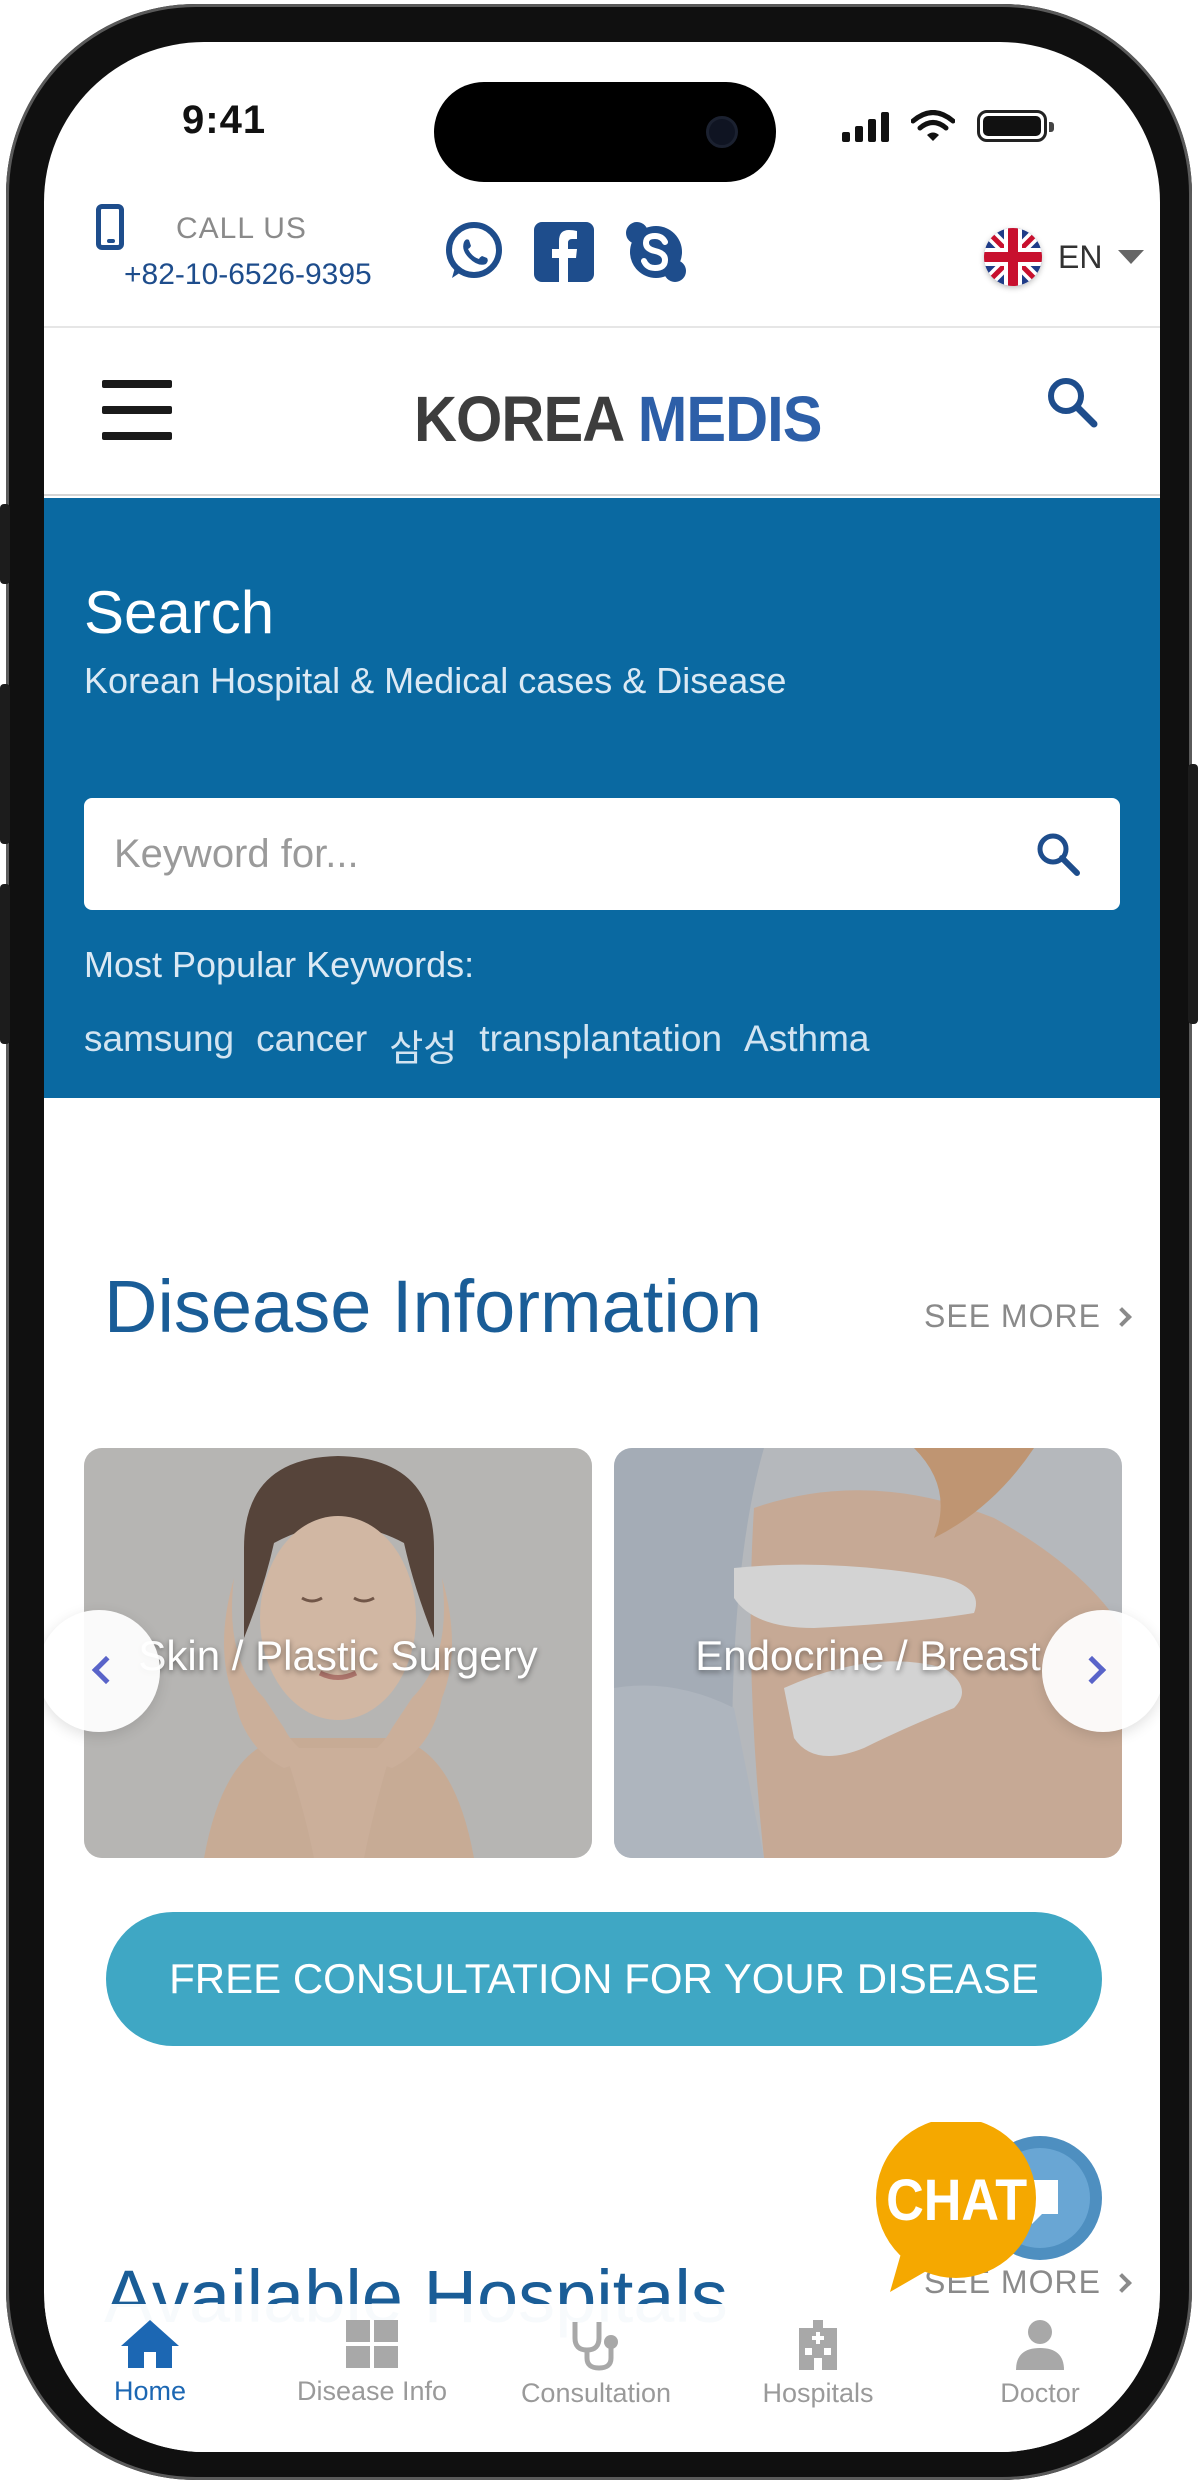  I want to click on call-number-link: +82-10-6526-9395, so click(248, 275).